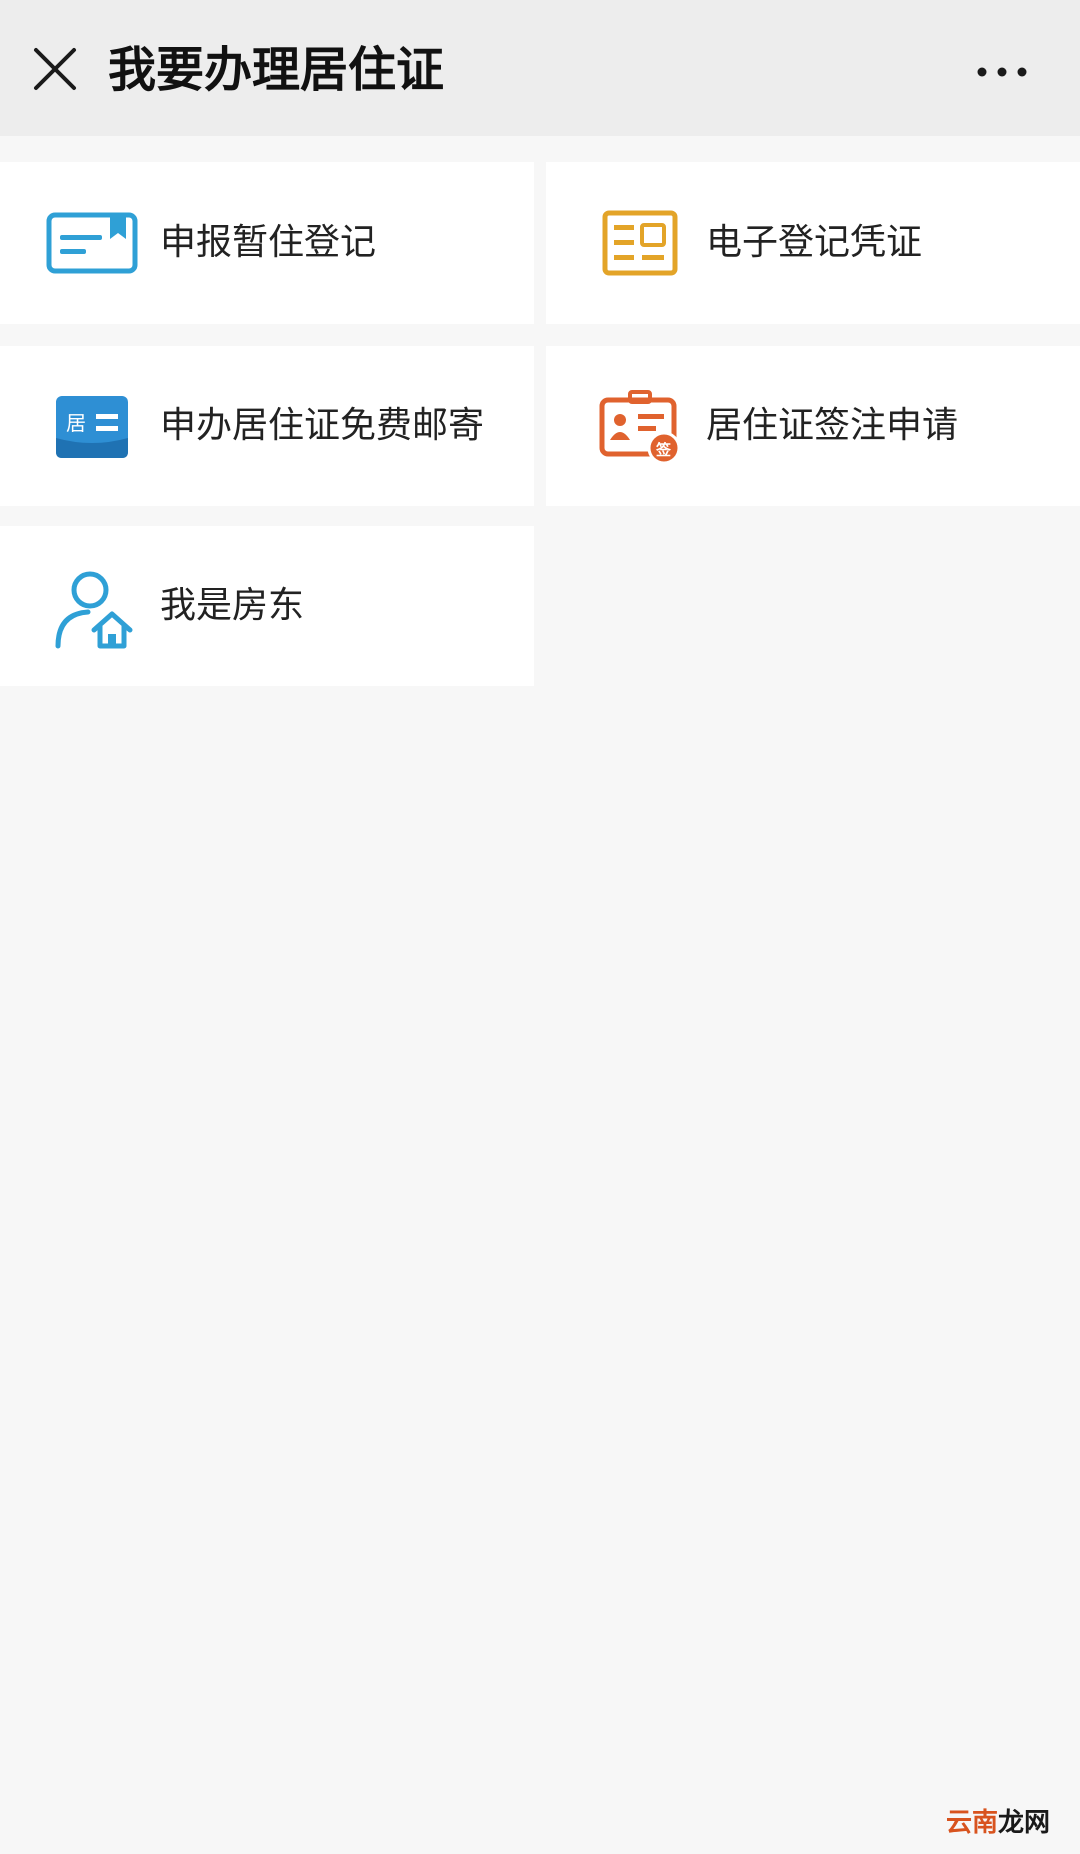  Describe the element at coordinates (92, 243) in the screenshot. I see `temporary-residence-card-icon` at that location.